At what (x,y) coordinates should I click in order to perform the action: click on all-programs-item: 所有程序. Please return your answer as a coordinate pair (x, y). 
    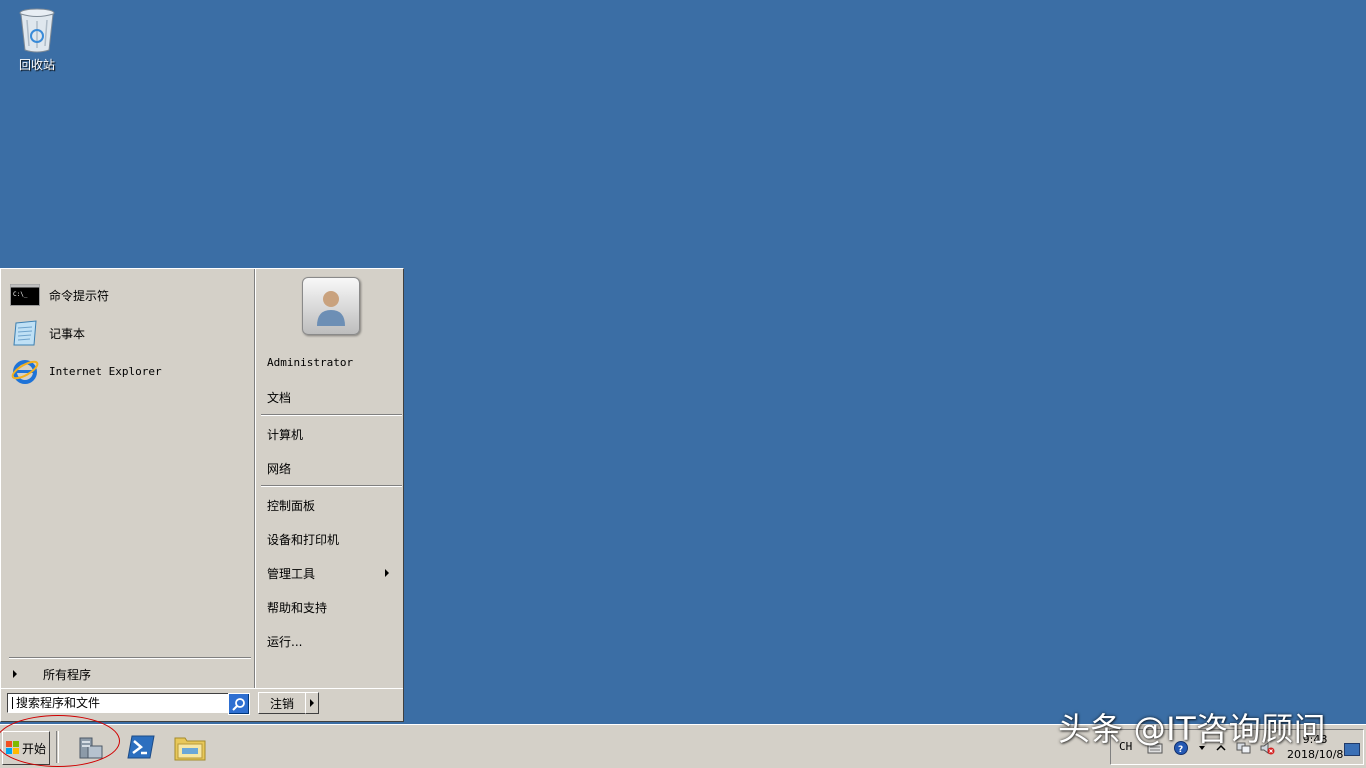
    Looking at the image, I should click on (129, 674).